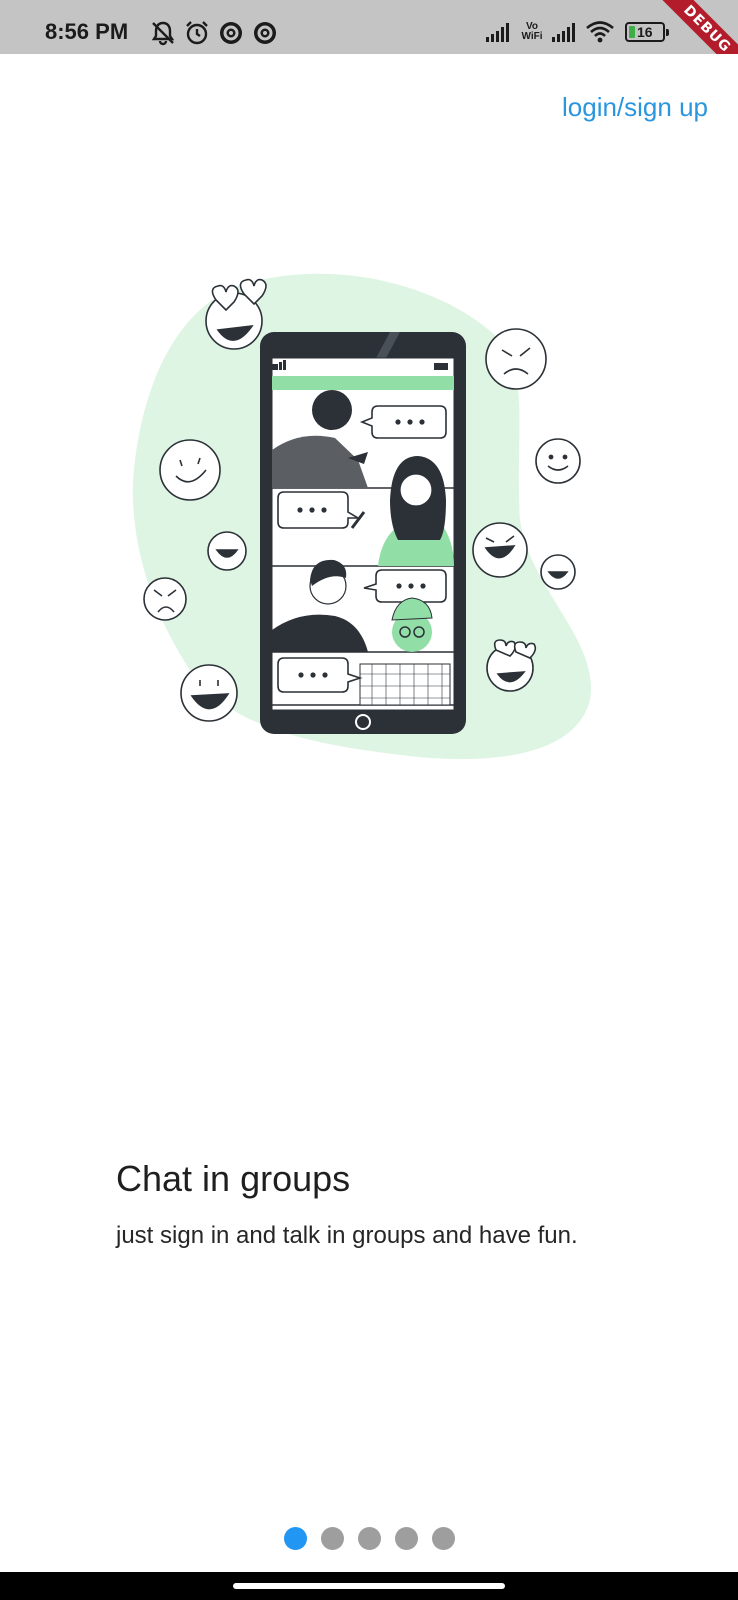 This screenshot has height=1600, width=738. What do you see at coordinates (363, 533) in the screenshot?
I see `phone-icon` at bounding box center [363, 533].